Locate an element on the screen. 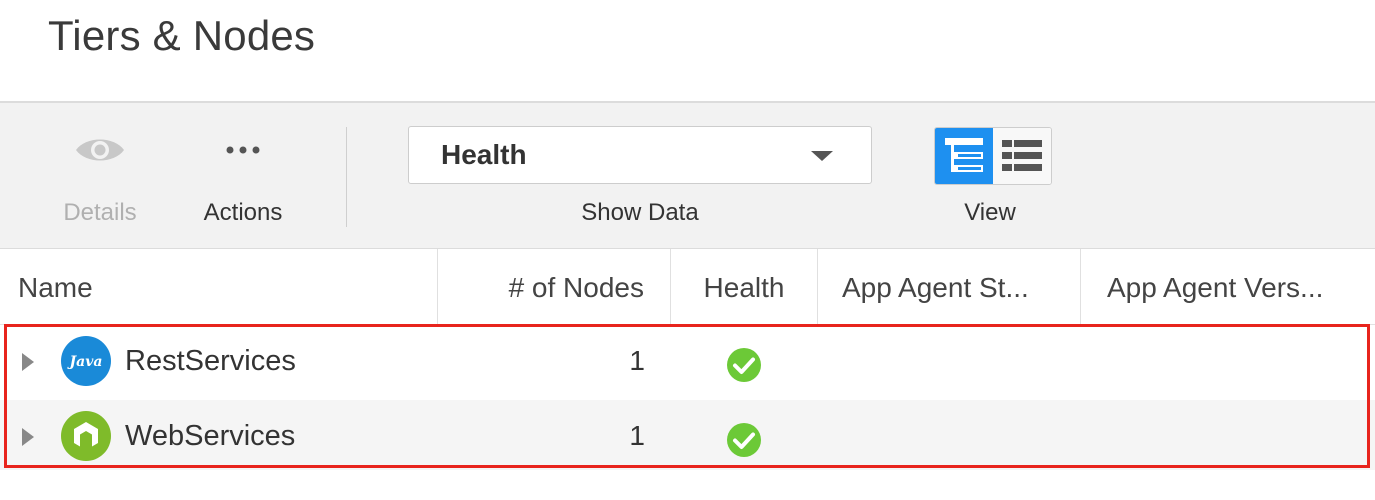  show-data-label: Show Data is located at coordinates (640, 212).